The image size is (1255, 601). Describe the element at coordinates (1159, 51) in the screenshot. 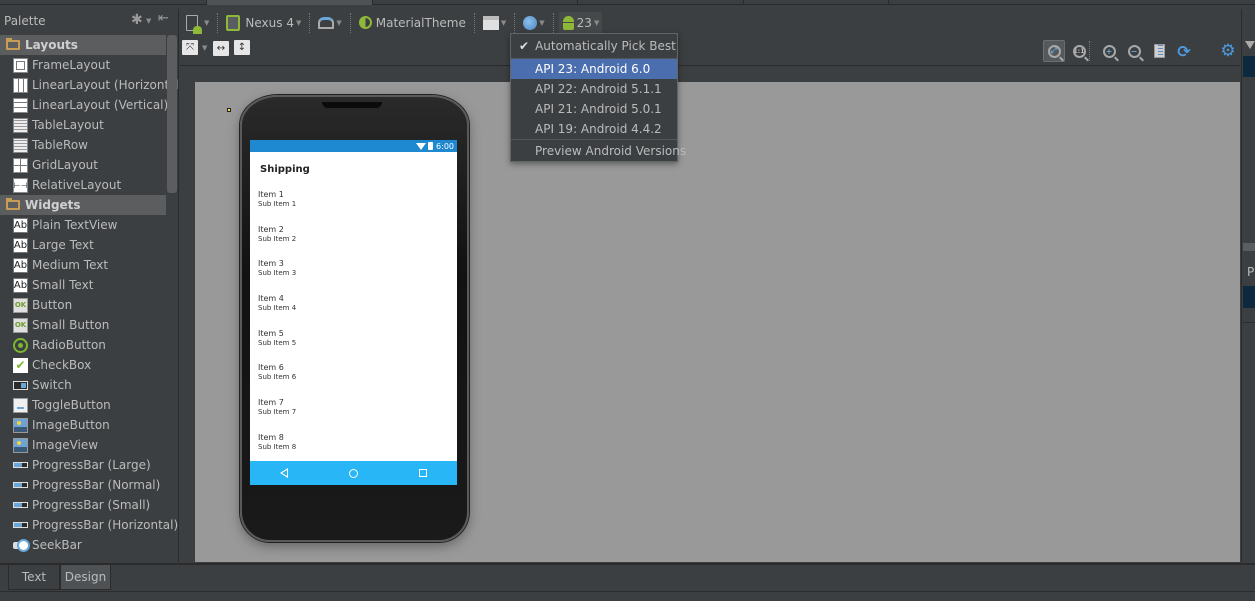

I see `jump-to-source-button` at that location.